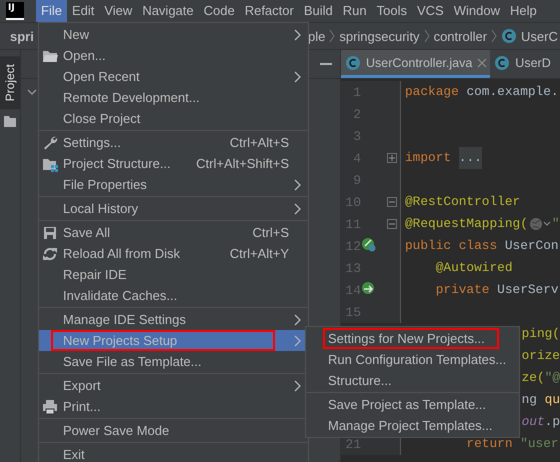  I want to click on editor-tab: UserD, so click(522, 64).